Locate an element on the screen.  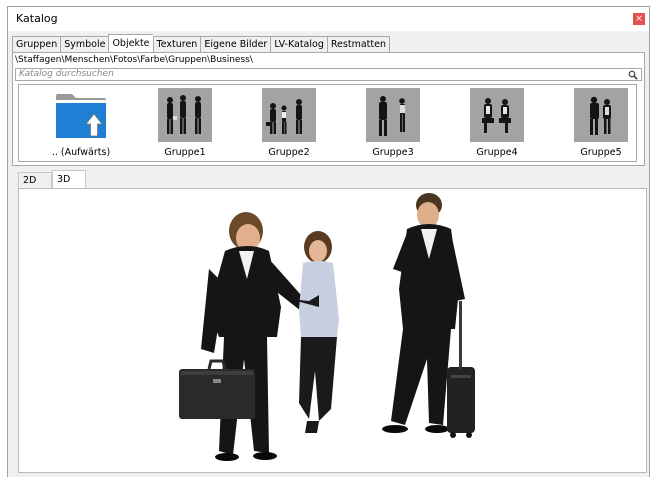
gruppe4-thumbnail is located at coordinates (497, 115).